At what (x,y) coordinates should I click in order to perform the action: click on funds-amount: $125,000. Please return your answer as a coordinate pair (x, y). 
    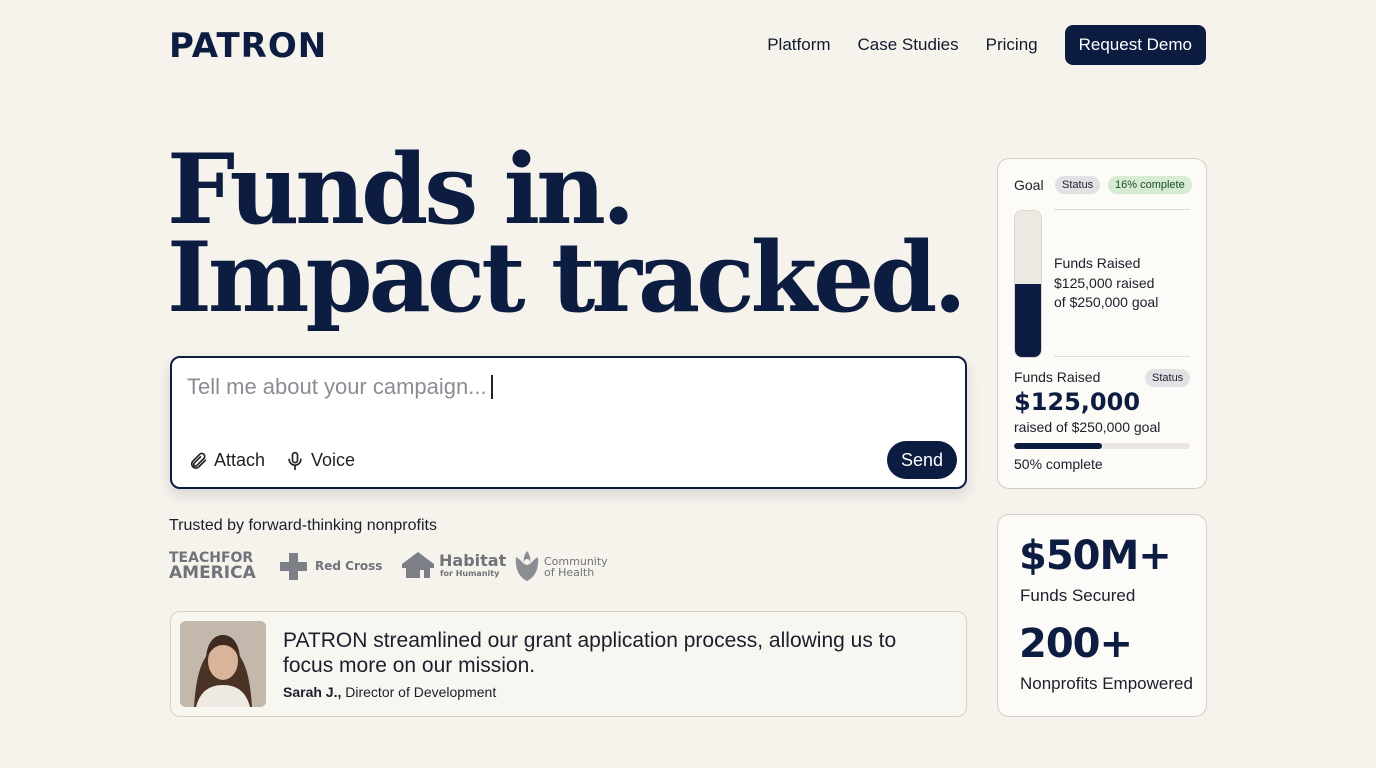
    Looking at the image, I should click on (1077, 402).